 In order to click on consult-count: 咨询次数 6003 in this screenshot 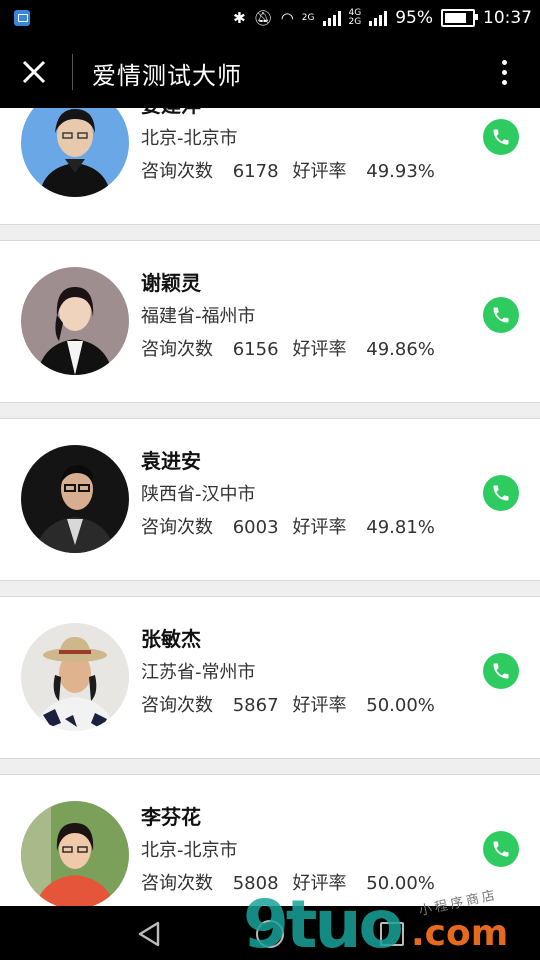, I will do `click(210, 527)`.